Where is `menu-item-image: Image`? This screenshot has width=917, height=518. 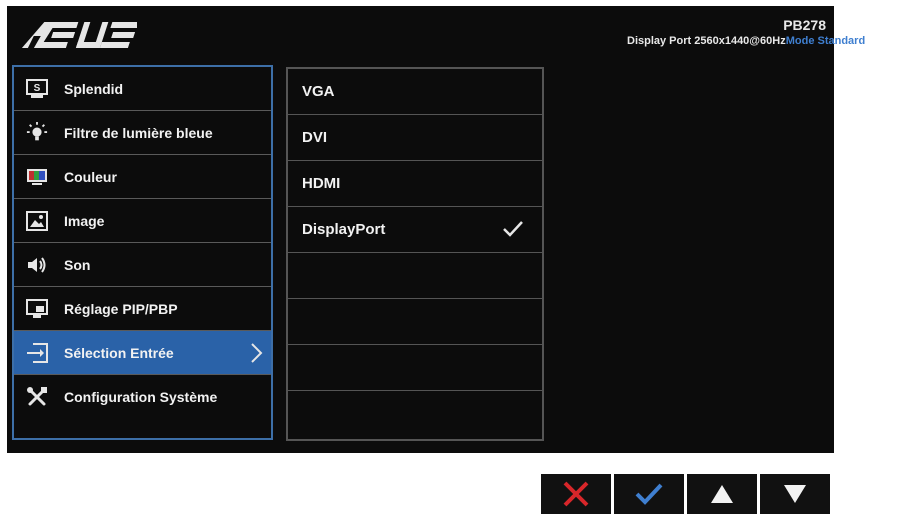
menu-item-image: Image is located at coordinates (142, 221).